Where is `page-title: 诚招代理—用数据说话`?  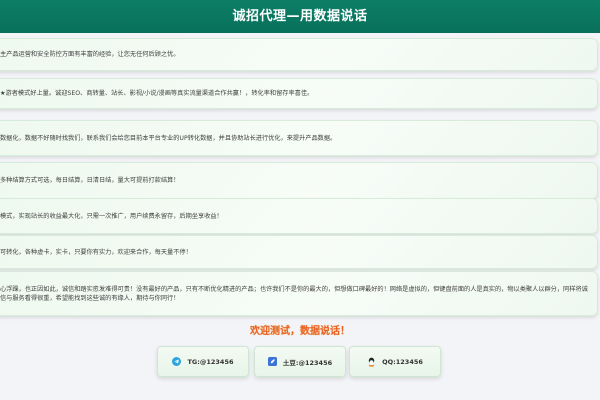
page-title: 诚招代理—用数据说话 is located at coordinates (300, 16).